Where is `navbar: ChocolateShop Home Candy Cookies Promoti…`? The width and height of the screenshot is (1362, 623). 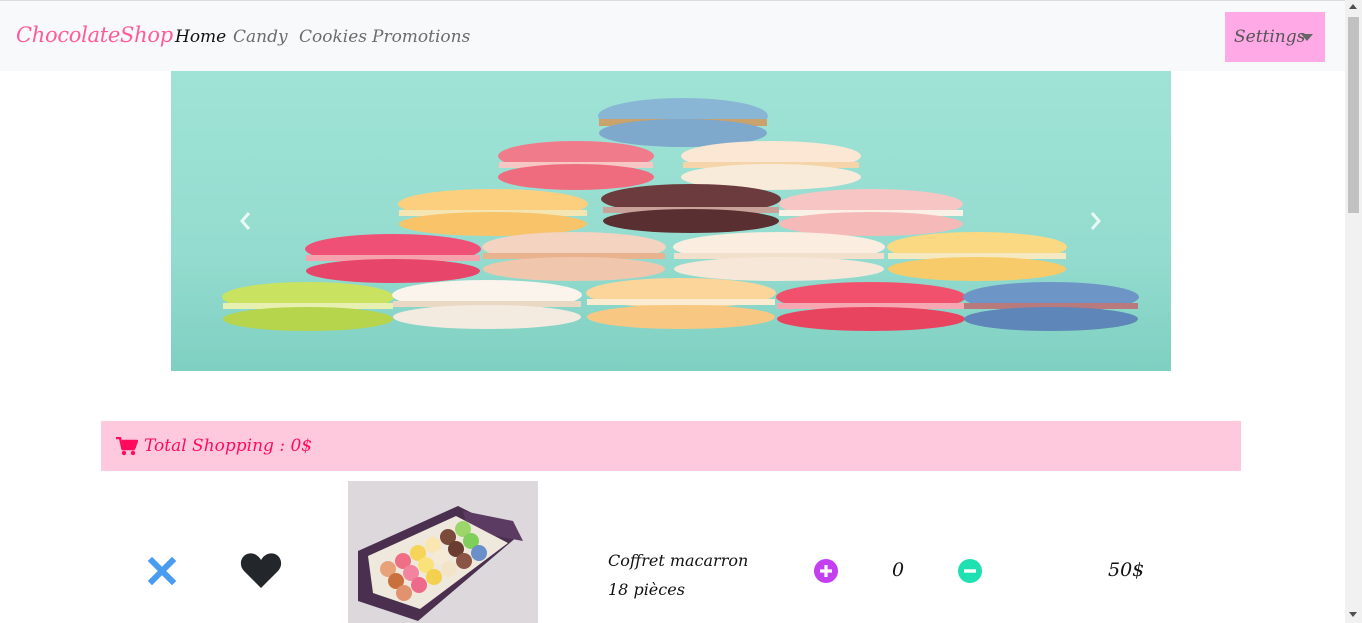 navbar: ChocolateShop Home Candy Cookies Promoti… is located at coordinates (672, 35).